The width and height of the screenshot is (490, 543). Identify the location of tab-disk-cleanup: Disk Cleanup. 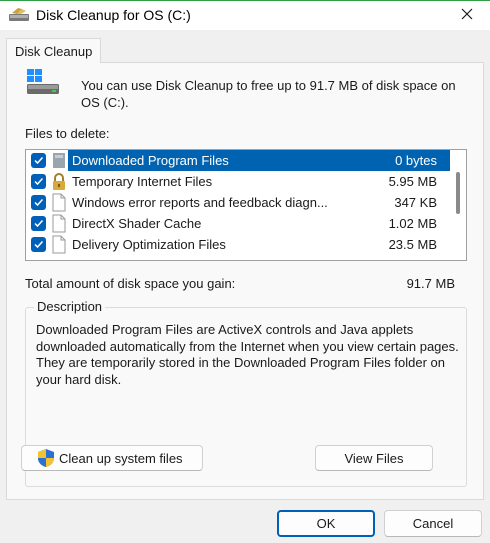
(54, 50).